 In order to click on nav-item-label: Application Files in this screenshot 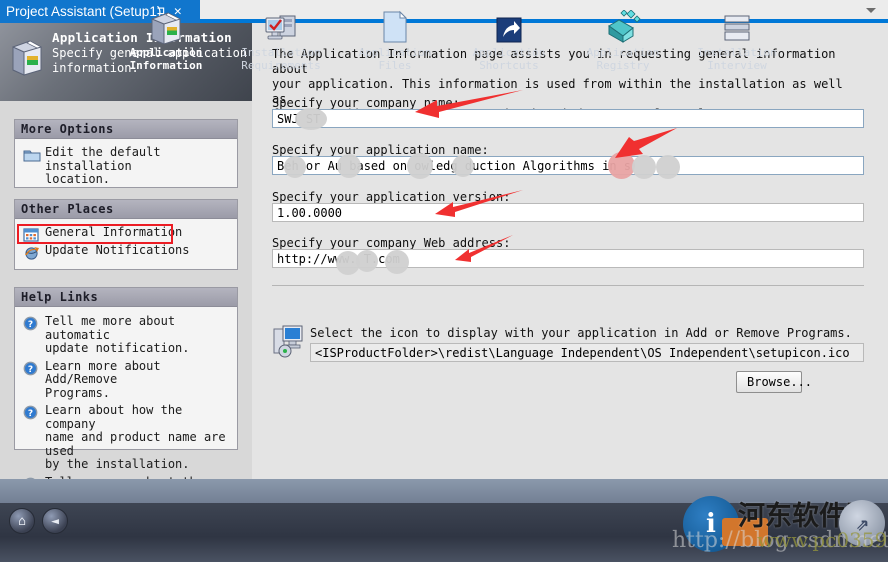, I will do `click(395, 59)`.